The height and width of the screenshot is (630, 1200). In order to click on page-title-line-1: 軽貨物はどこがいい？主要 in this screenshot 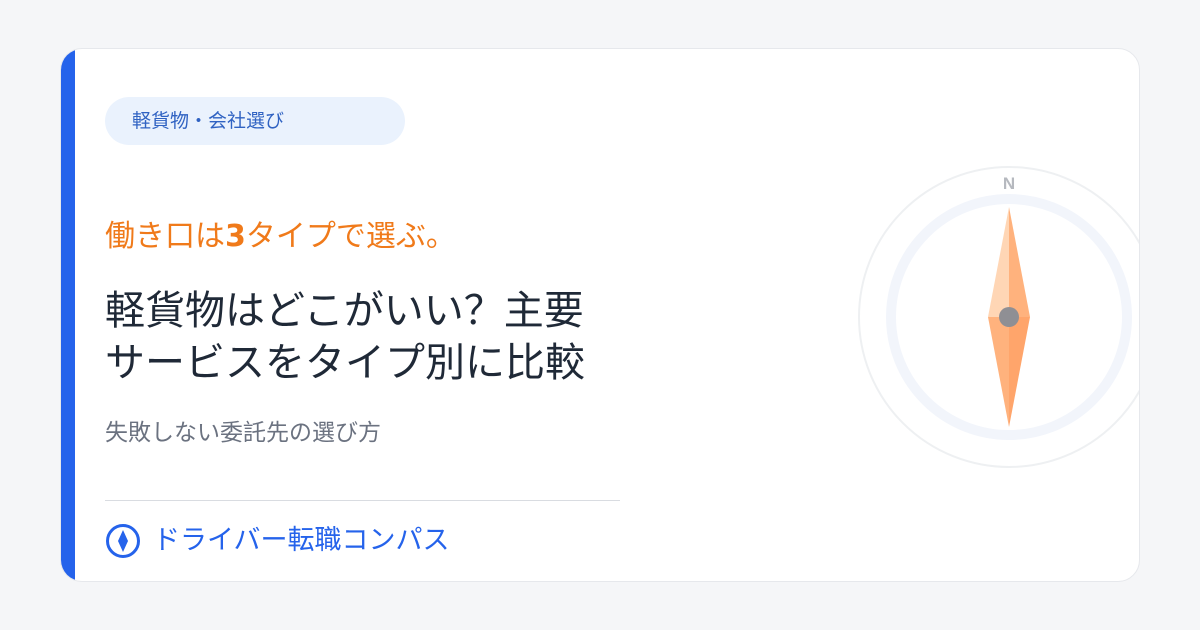, I will do `click(344, 311)`.